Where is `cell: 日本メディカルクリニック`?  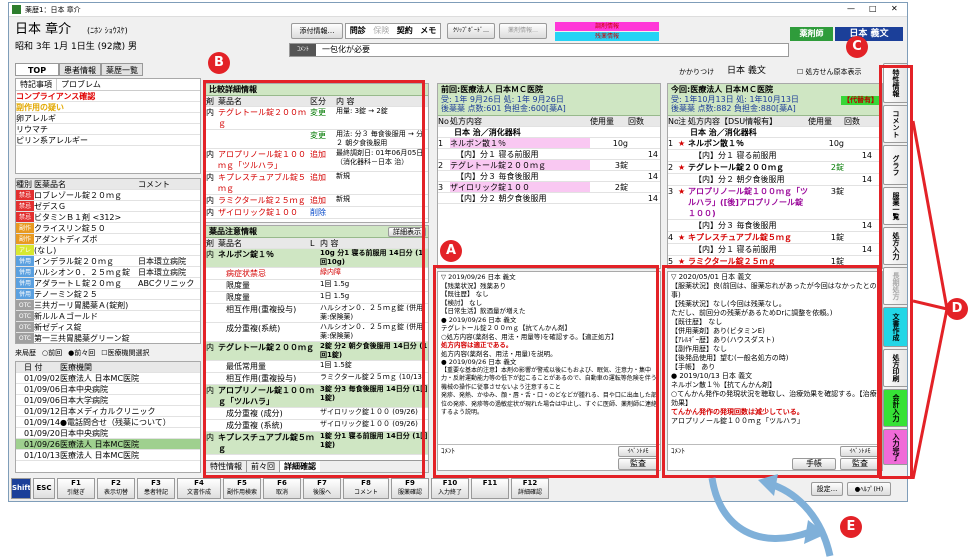 cell: 日本メディカルクリニック is located at coordinates (108, 411).